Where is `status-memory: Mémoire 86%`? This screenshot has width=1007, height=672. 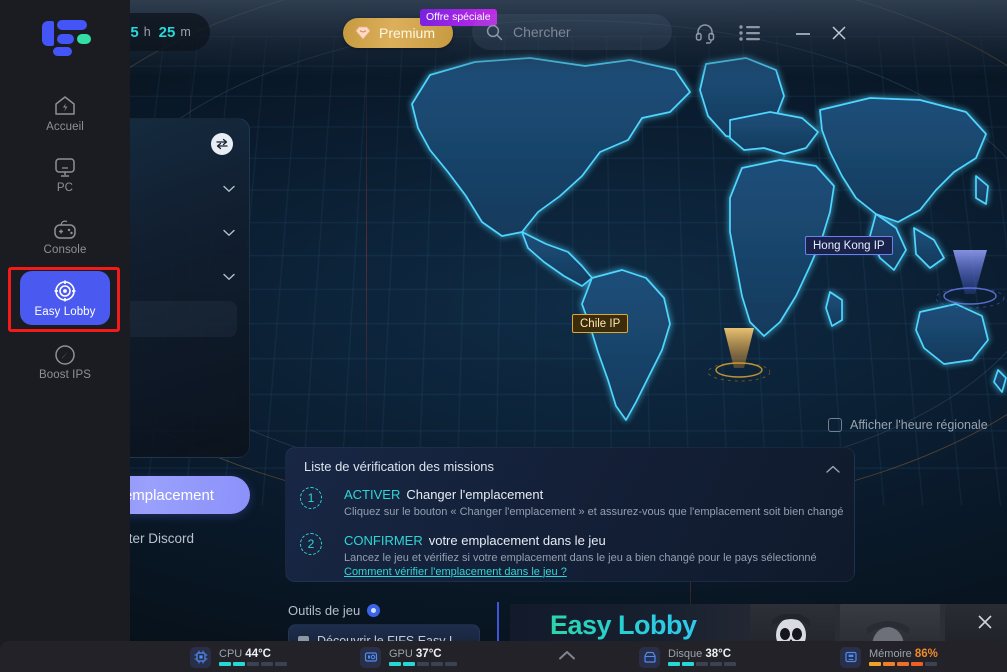 status-memory: Mémoire 86% is located at coordinates (889, 657).